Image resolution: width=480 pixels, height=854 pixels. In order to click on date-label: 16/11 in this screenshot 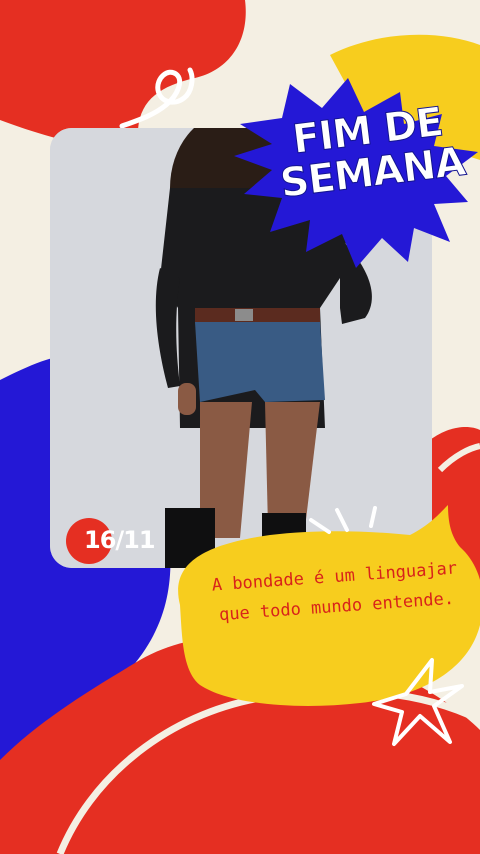, I will do `click(120, 540)`.